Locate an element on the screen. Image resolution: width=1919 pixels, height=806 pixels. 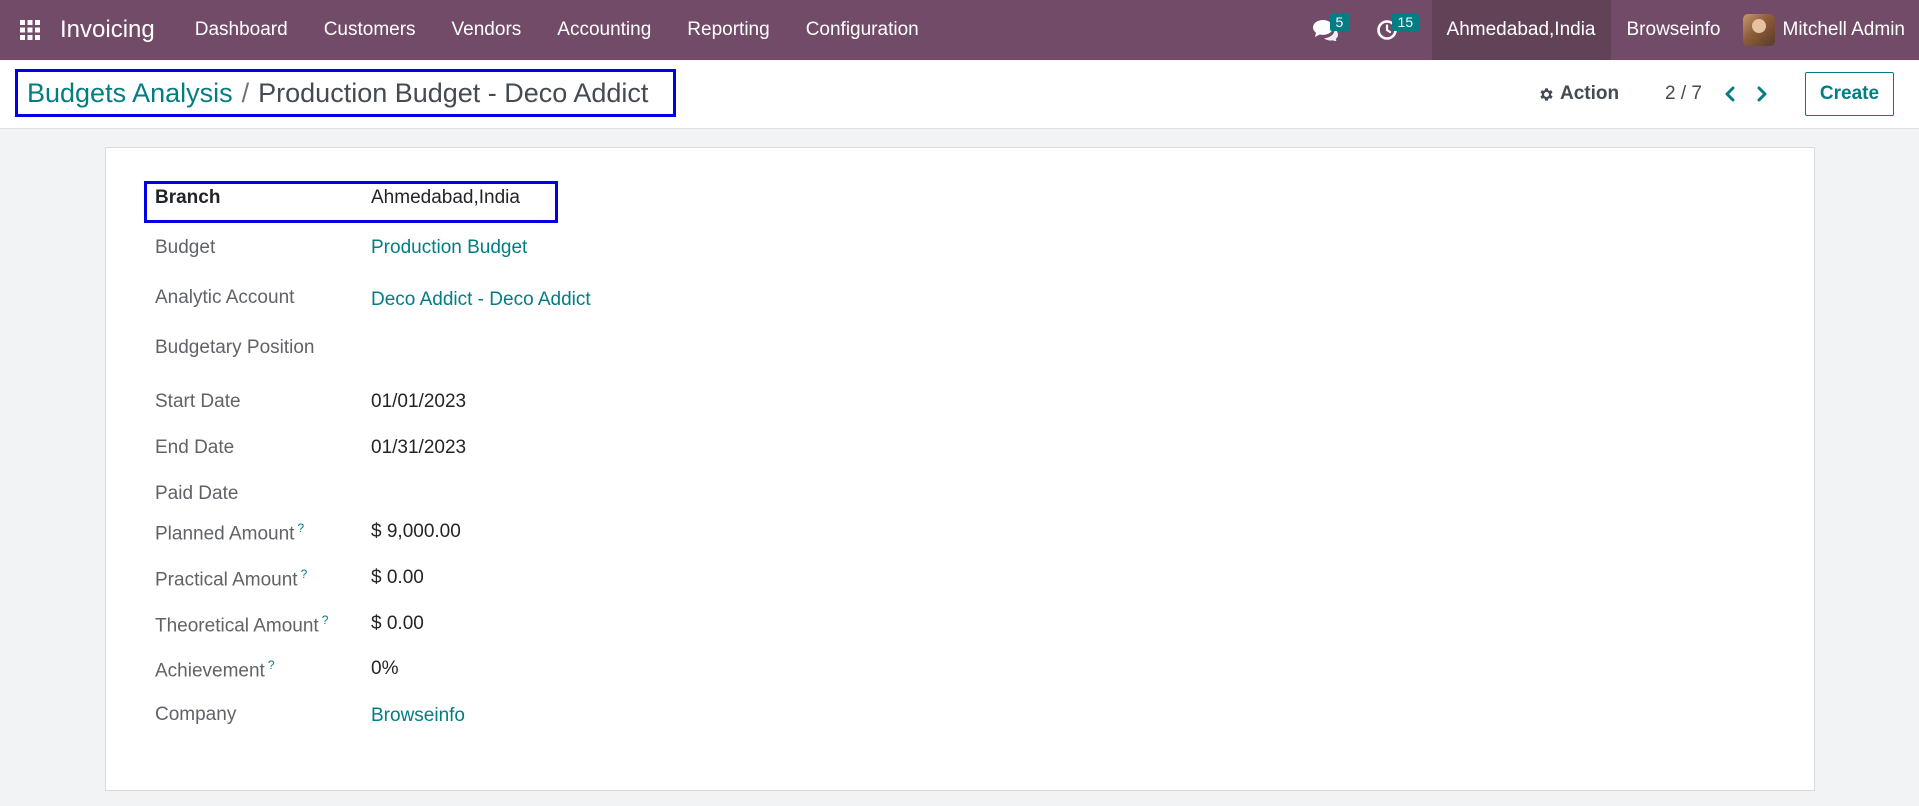
company-link: Browseinfo is located at coordinates (418, 716).